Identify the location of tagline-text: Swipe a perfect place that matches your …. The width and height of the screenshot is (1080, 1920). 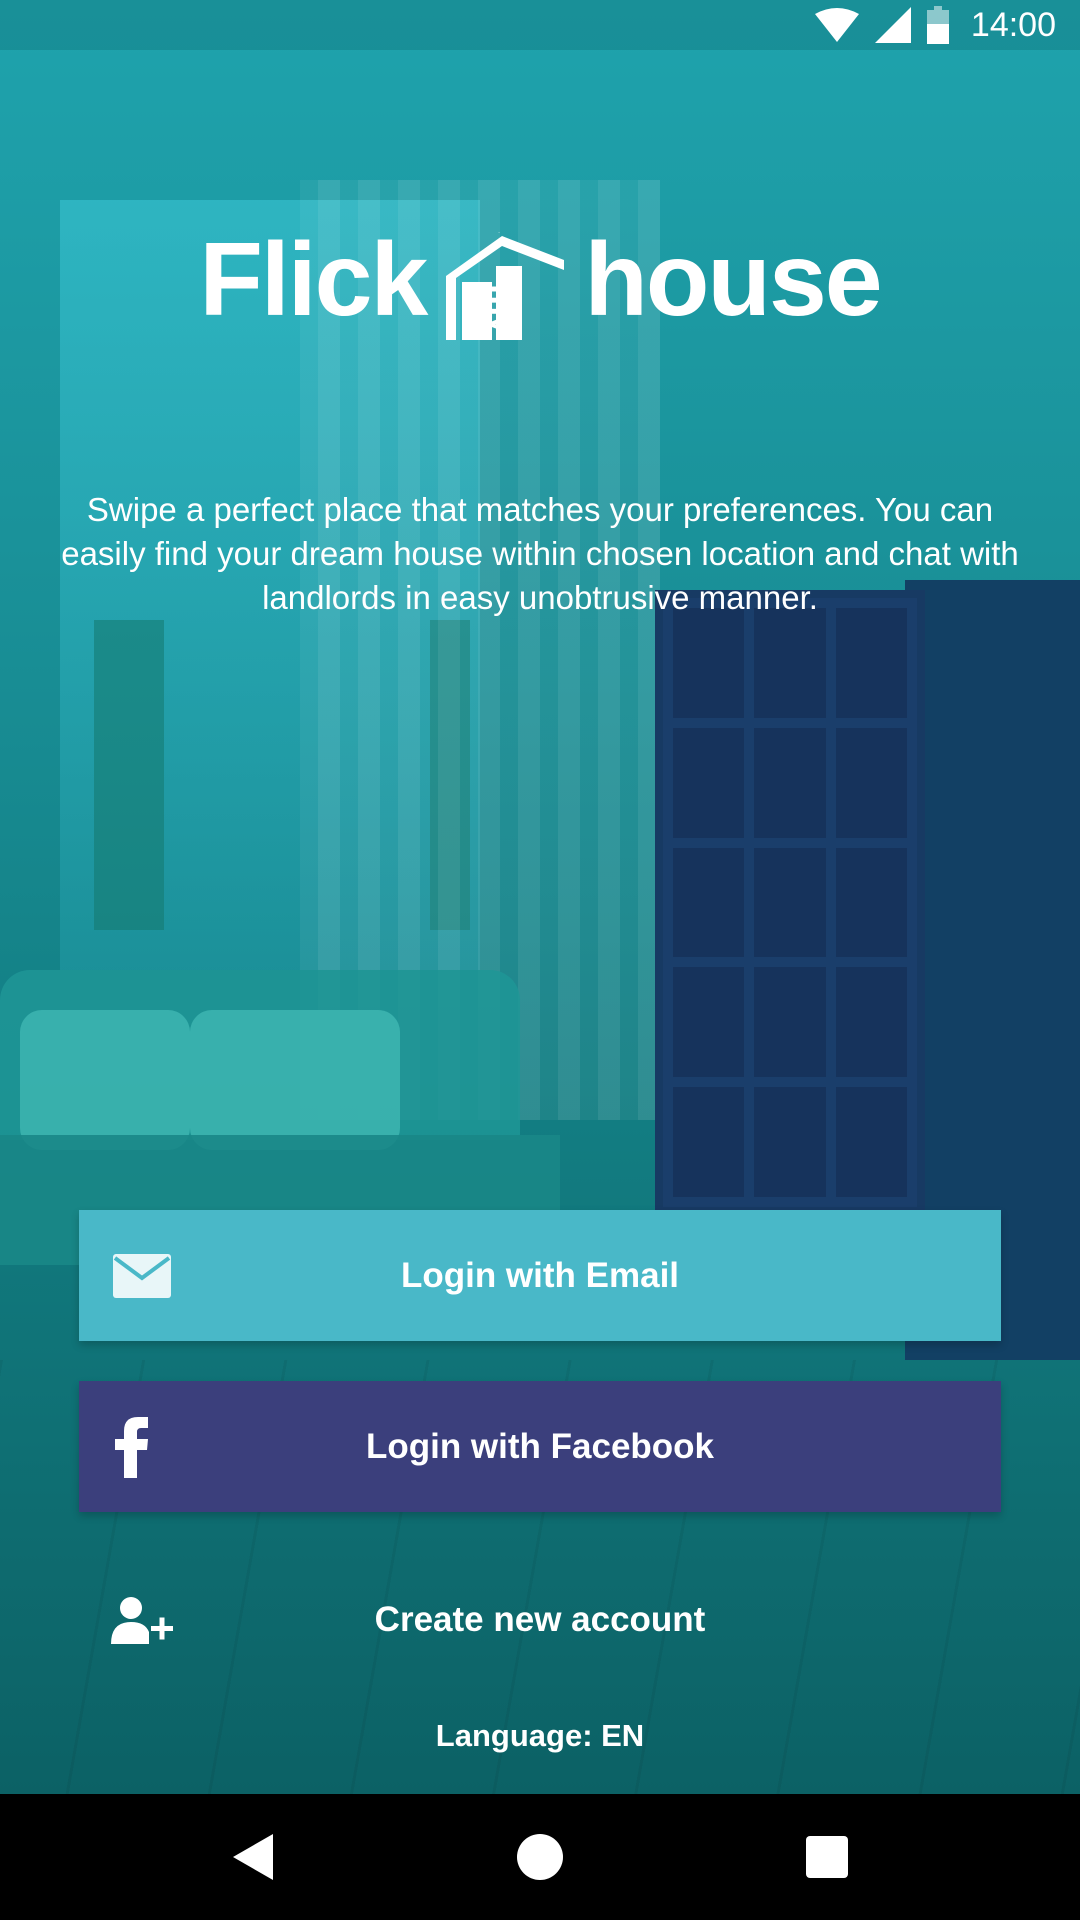
(540, 553).